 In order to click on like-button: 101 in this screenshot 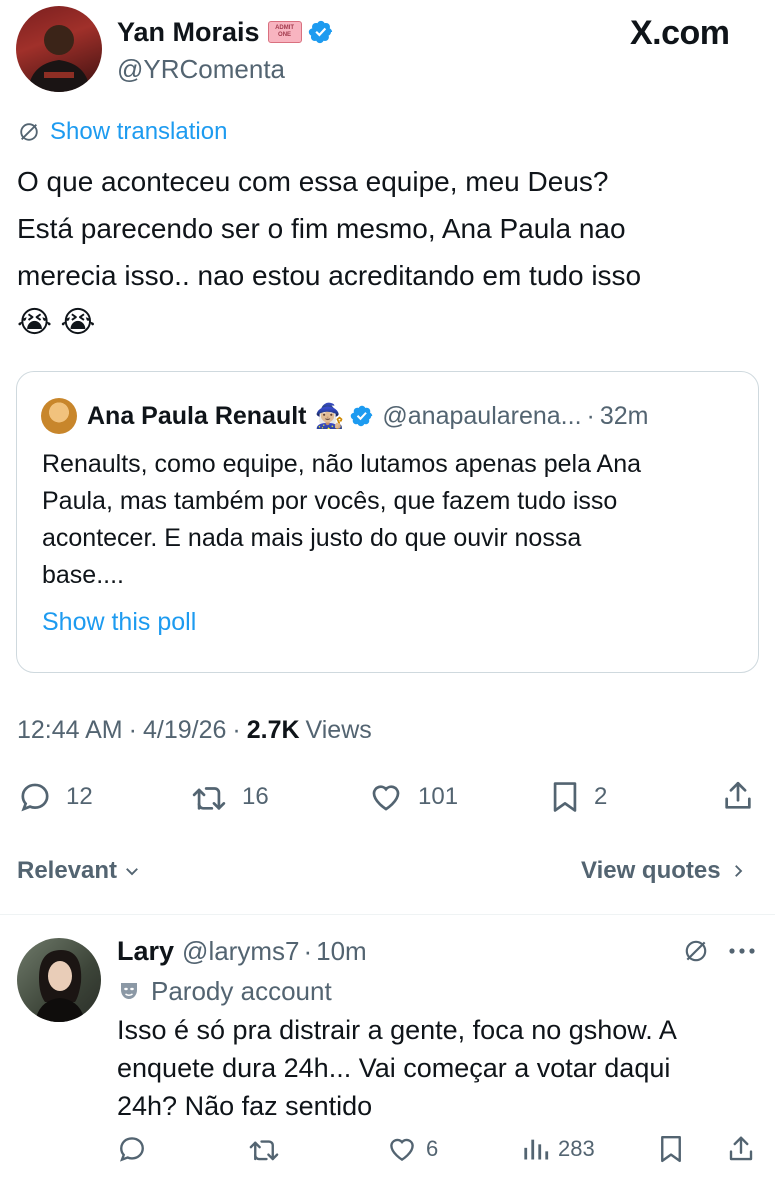, I will do `click(413, 797)`.